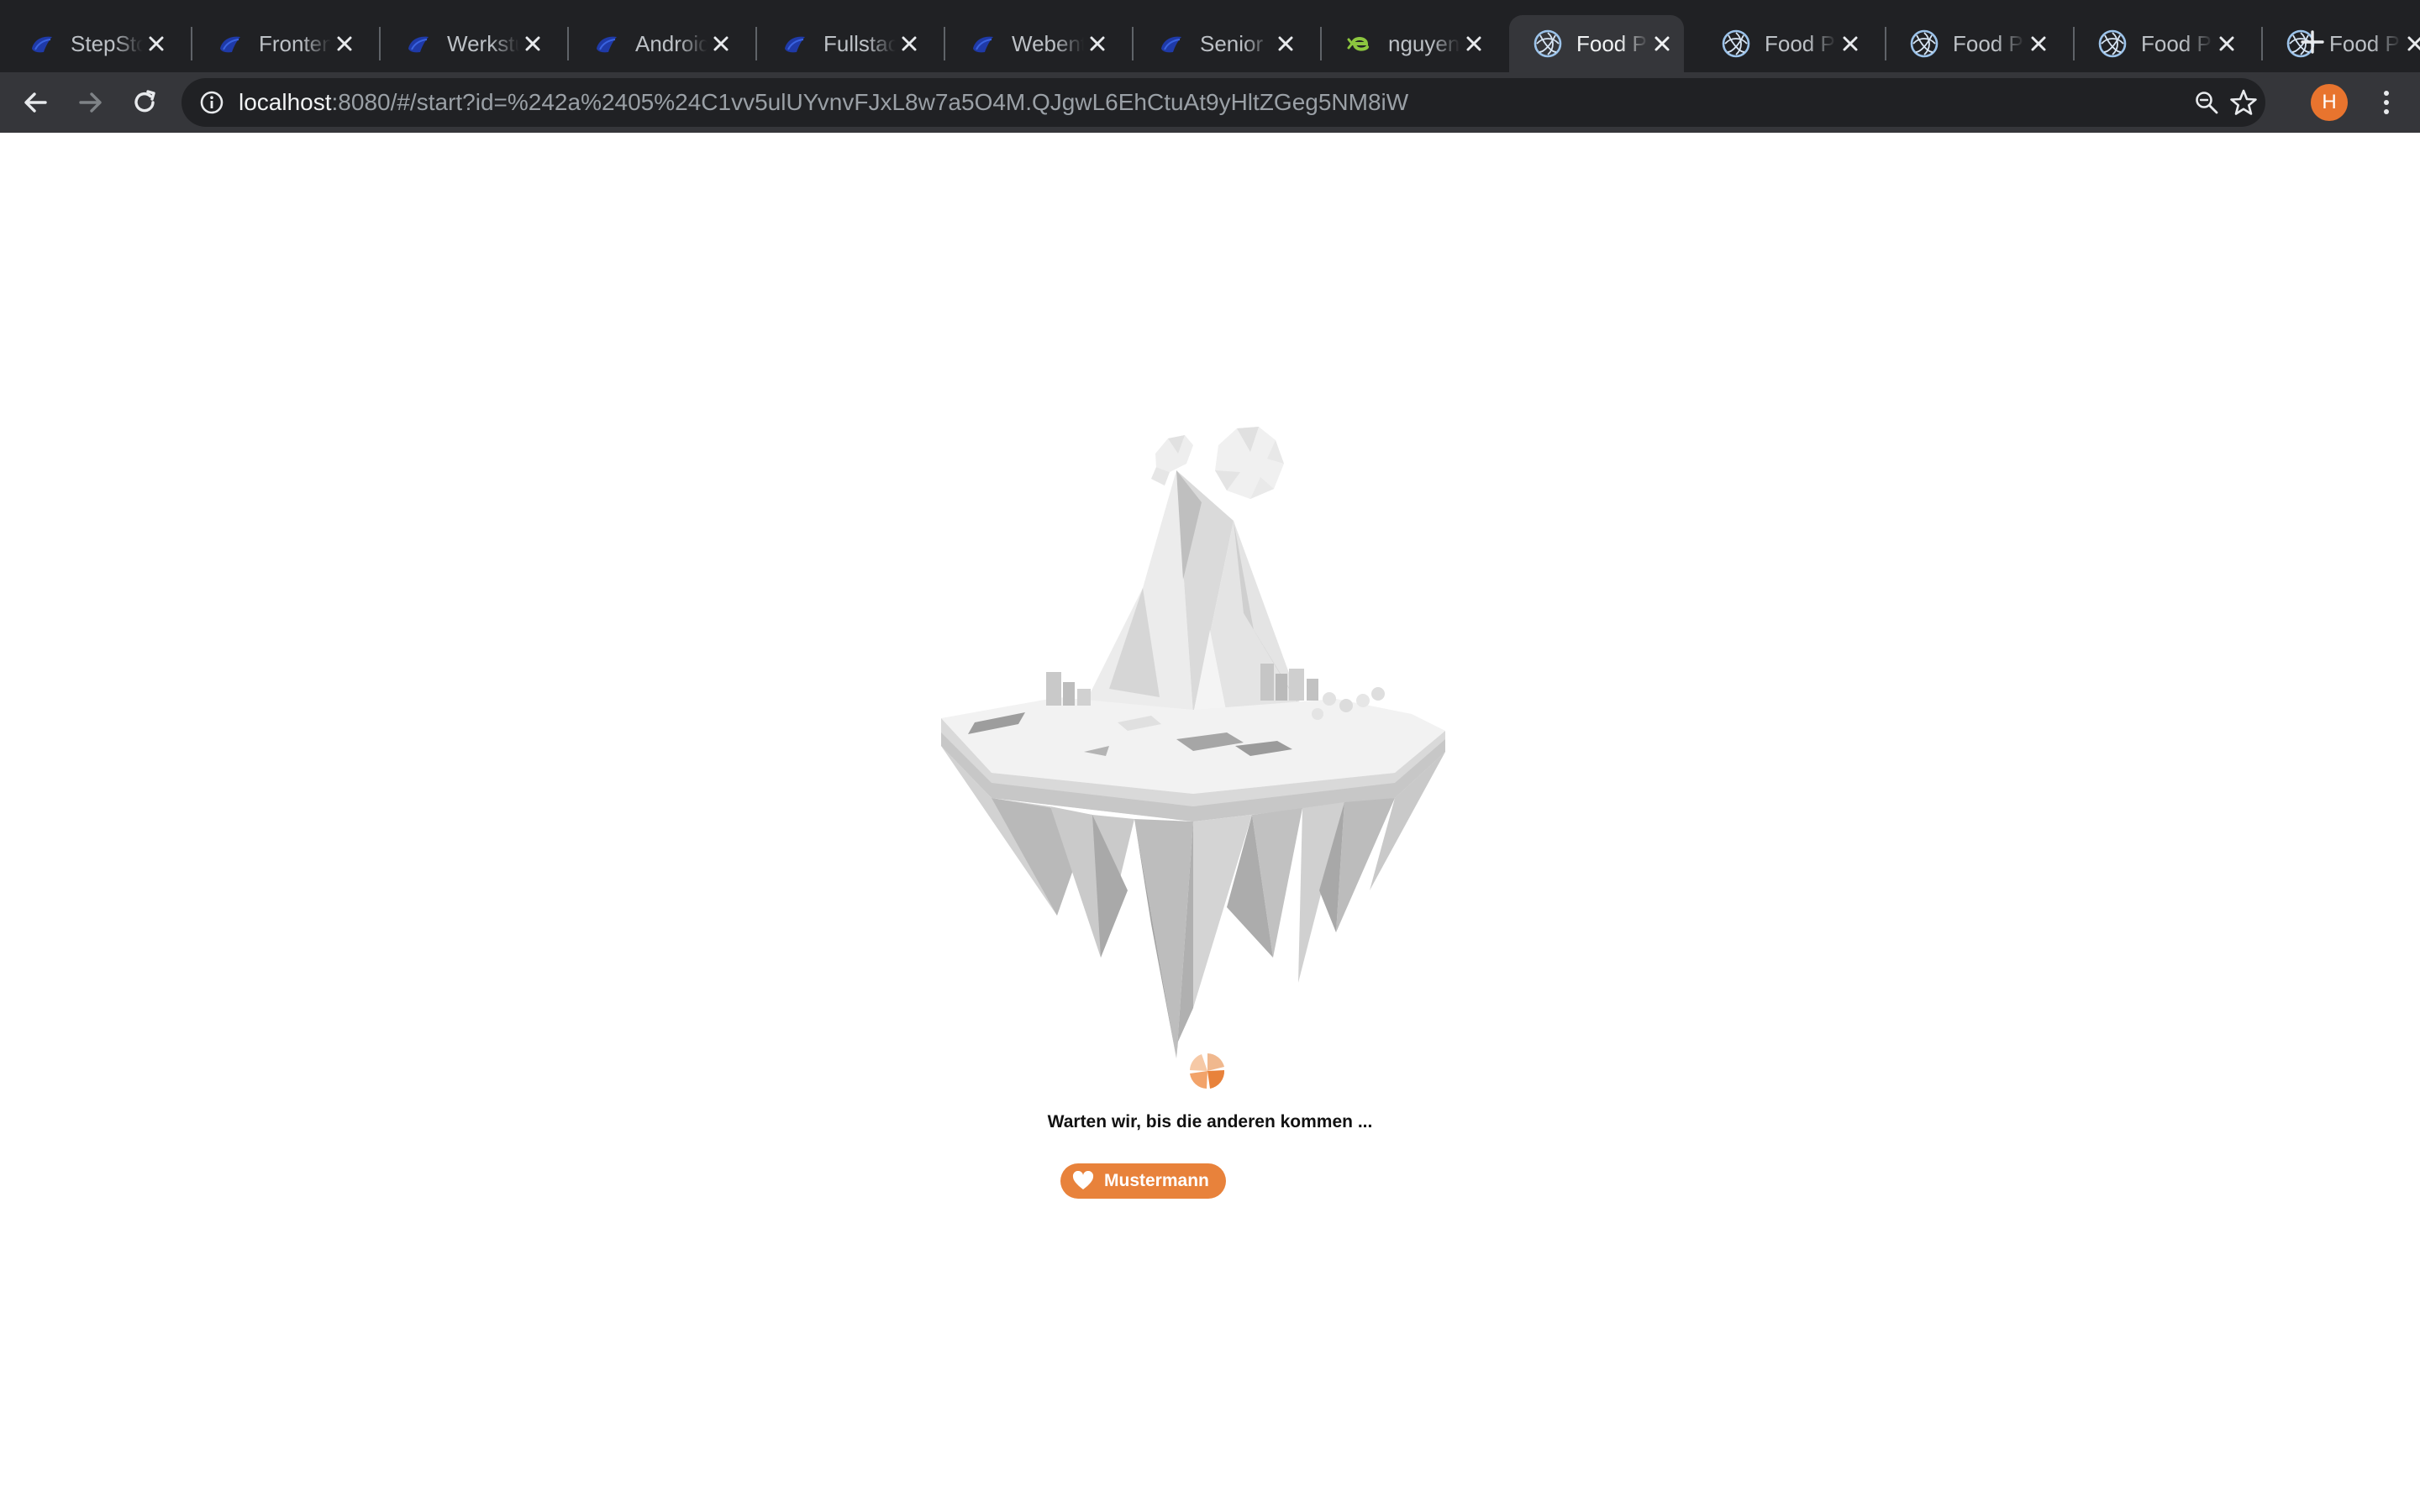  What do you see at coordinates (2329, 102) in the screenshot?
I see `profile-avatar: H` at bounding box center [2329, 102].